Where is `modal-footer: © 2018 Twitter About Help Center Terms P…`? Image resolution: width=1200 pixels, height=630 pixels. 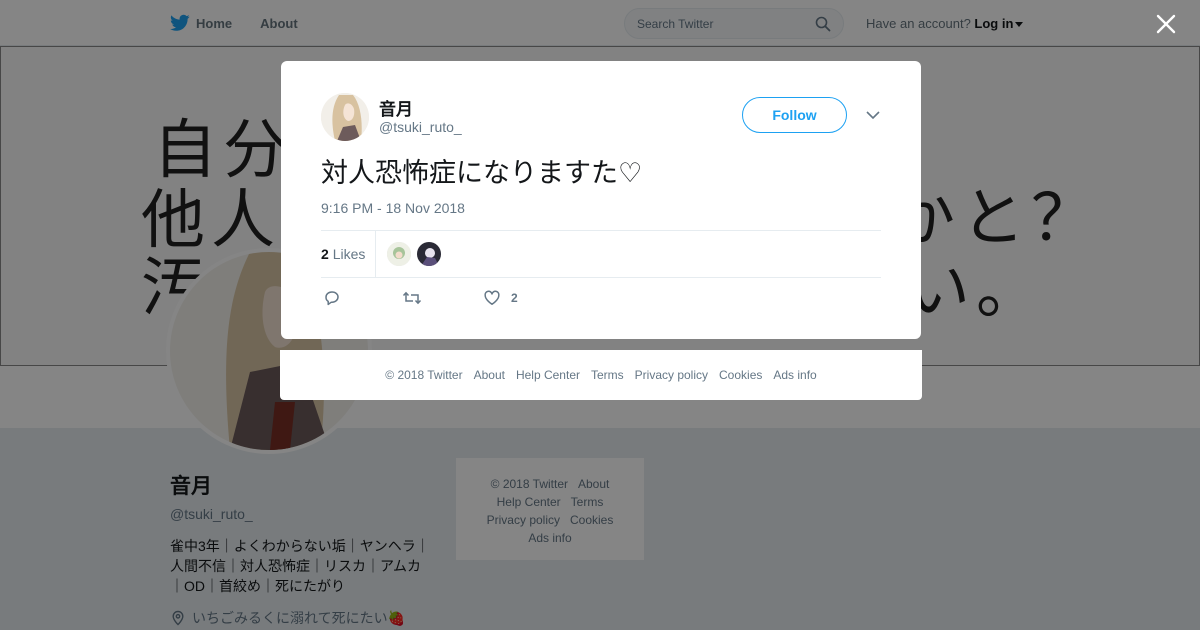
modal-footer: © 2018 Twitter About Help Center Terms P… is located at coordinates (601, 375).